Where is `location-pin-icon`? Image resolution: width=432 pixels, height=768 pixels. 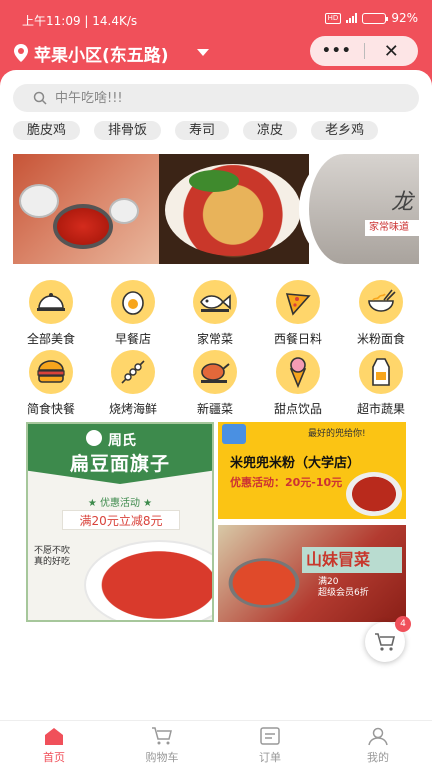
location-pin-icon is located at coordinates (21, 53).